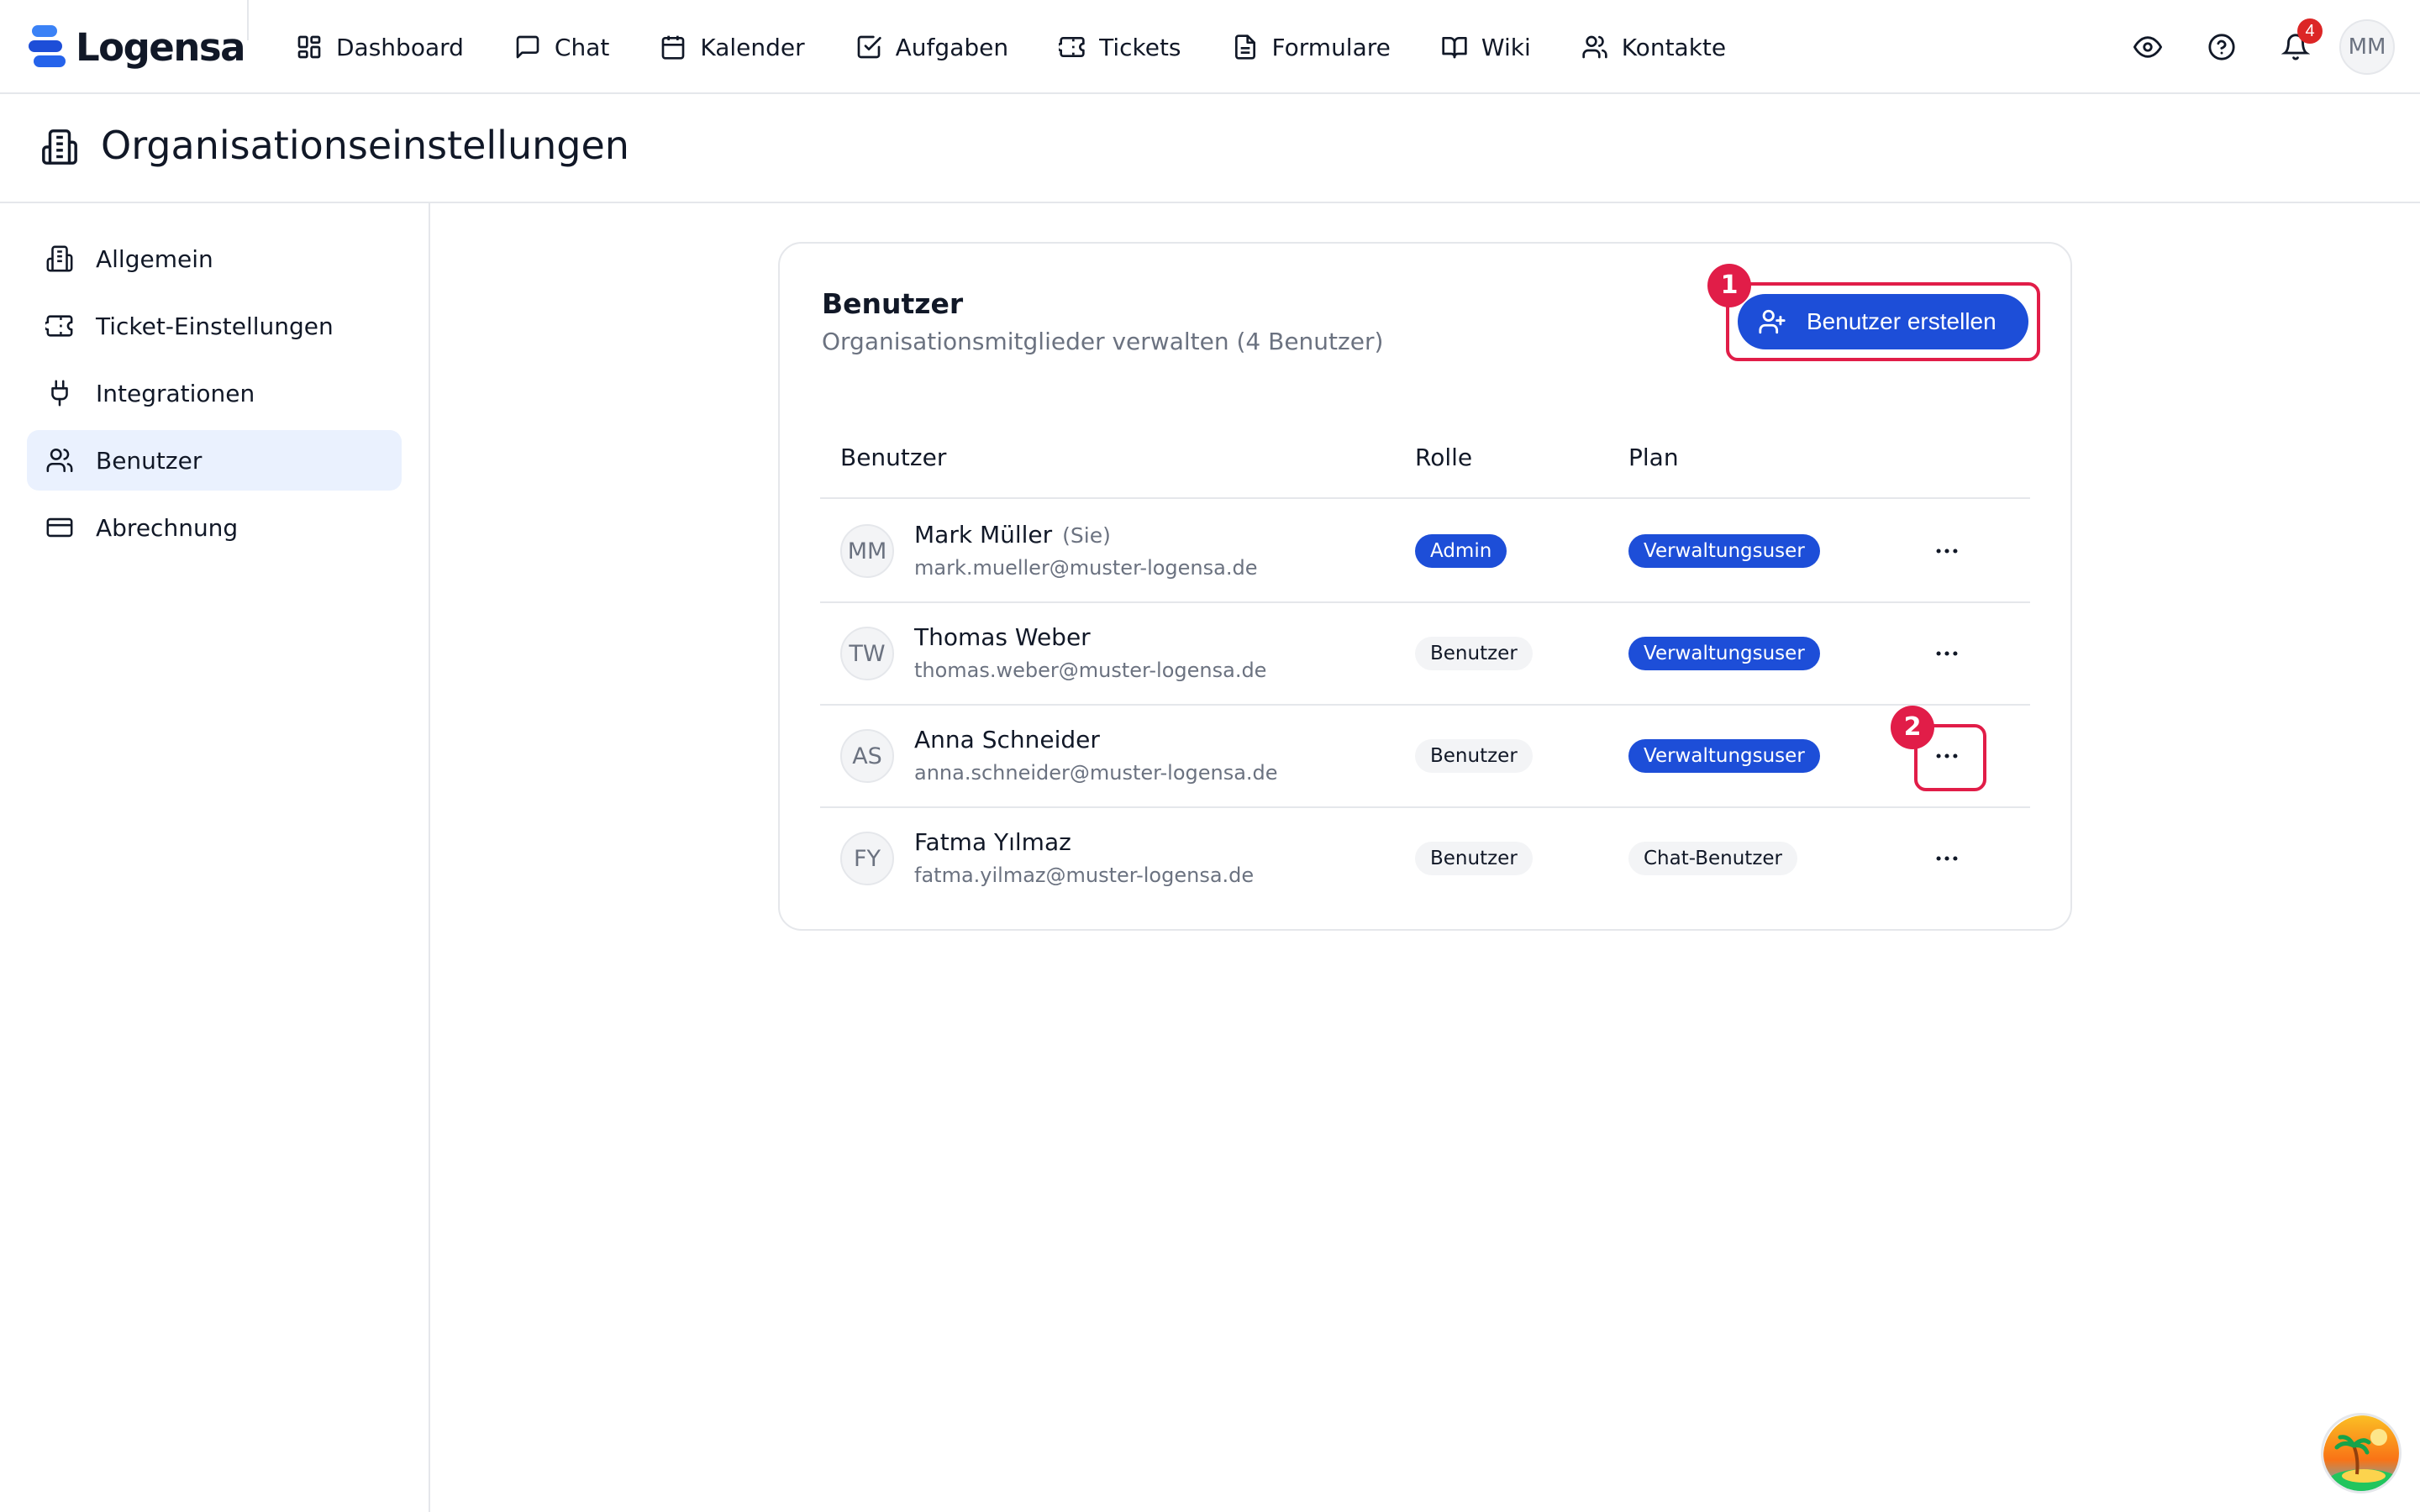  Describe the element at coordinates (1461, 551) in the screenshot. I see `role-badge: Admin` at that location.